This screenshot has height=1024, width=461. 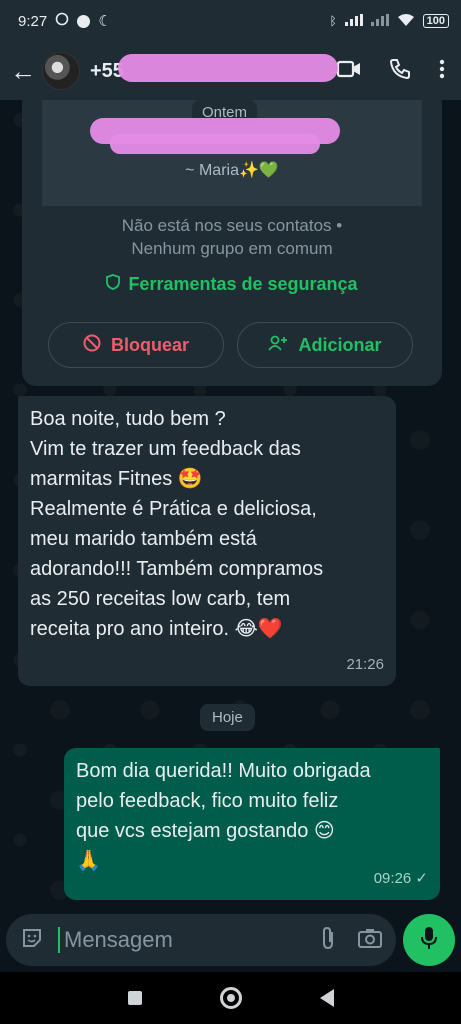 I want to click on message-timestamp: 09:26 ✓, so click(x=400, y=878).